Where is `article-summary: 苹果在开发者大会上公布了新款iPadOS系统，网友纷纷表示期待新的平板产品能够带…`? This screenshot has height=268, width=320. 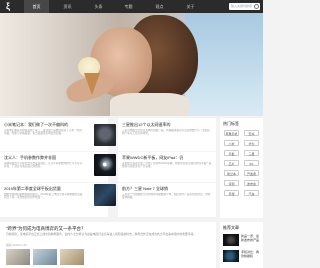
article-summary: 苹果在开发者大会上公布了新款iPadOS系统，网友纷纷表示期待新的平板产品能够带… is located at coordinates (167, 165).